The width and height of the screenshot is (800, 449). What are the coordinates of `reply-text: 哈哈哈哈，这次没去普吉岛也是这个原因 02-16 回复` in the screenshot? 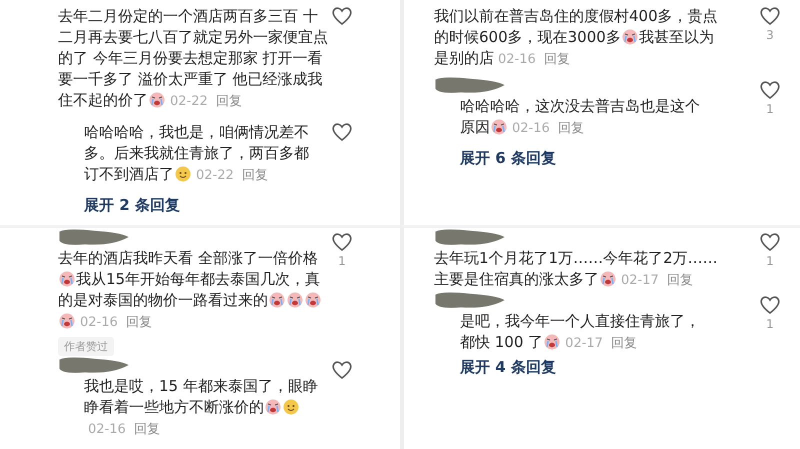 It's located at (580, 117).